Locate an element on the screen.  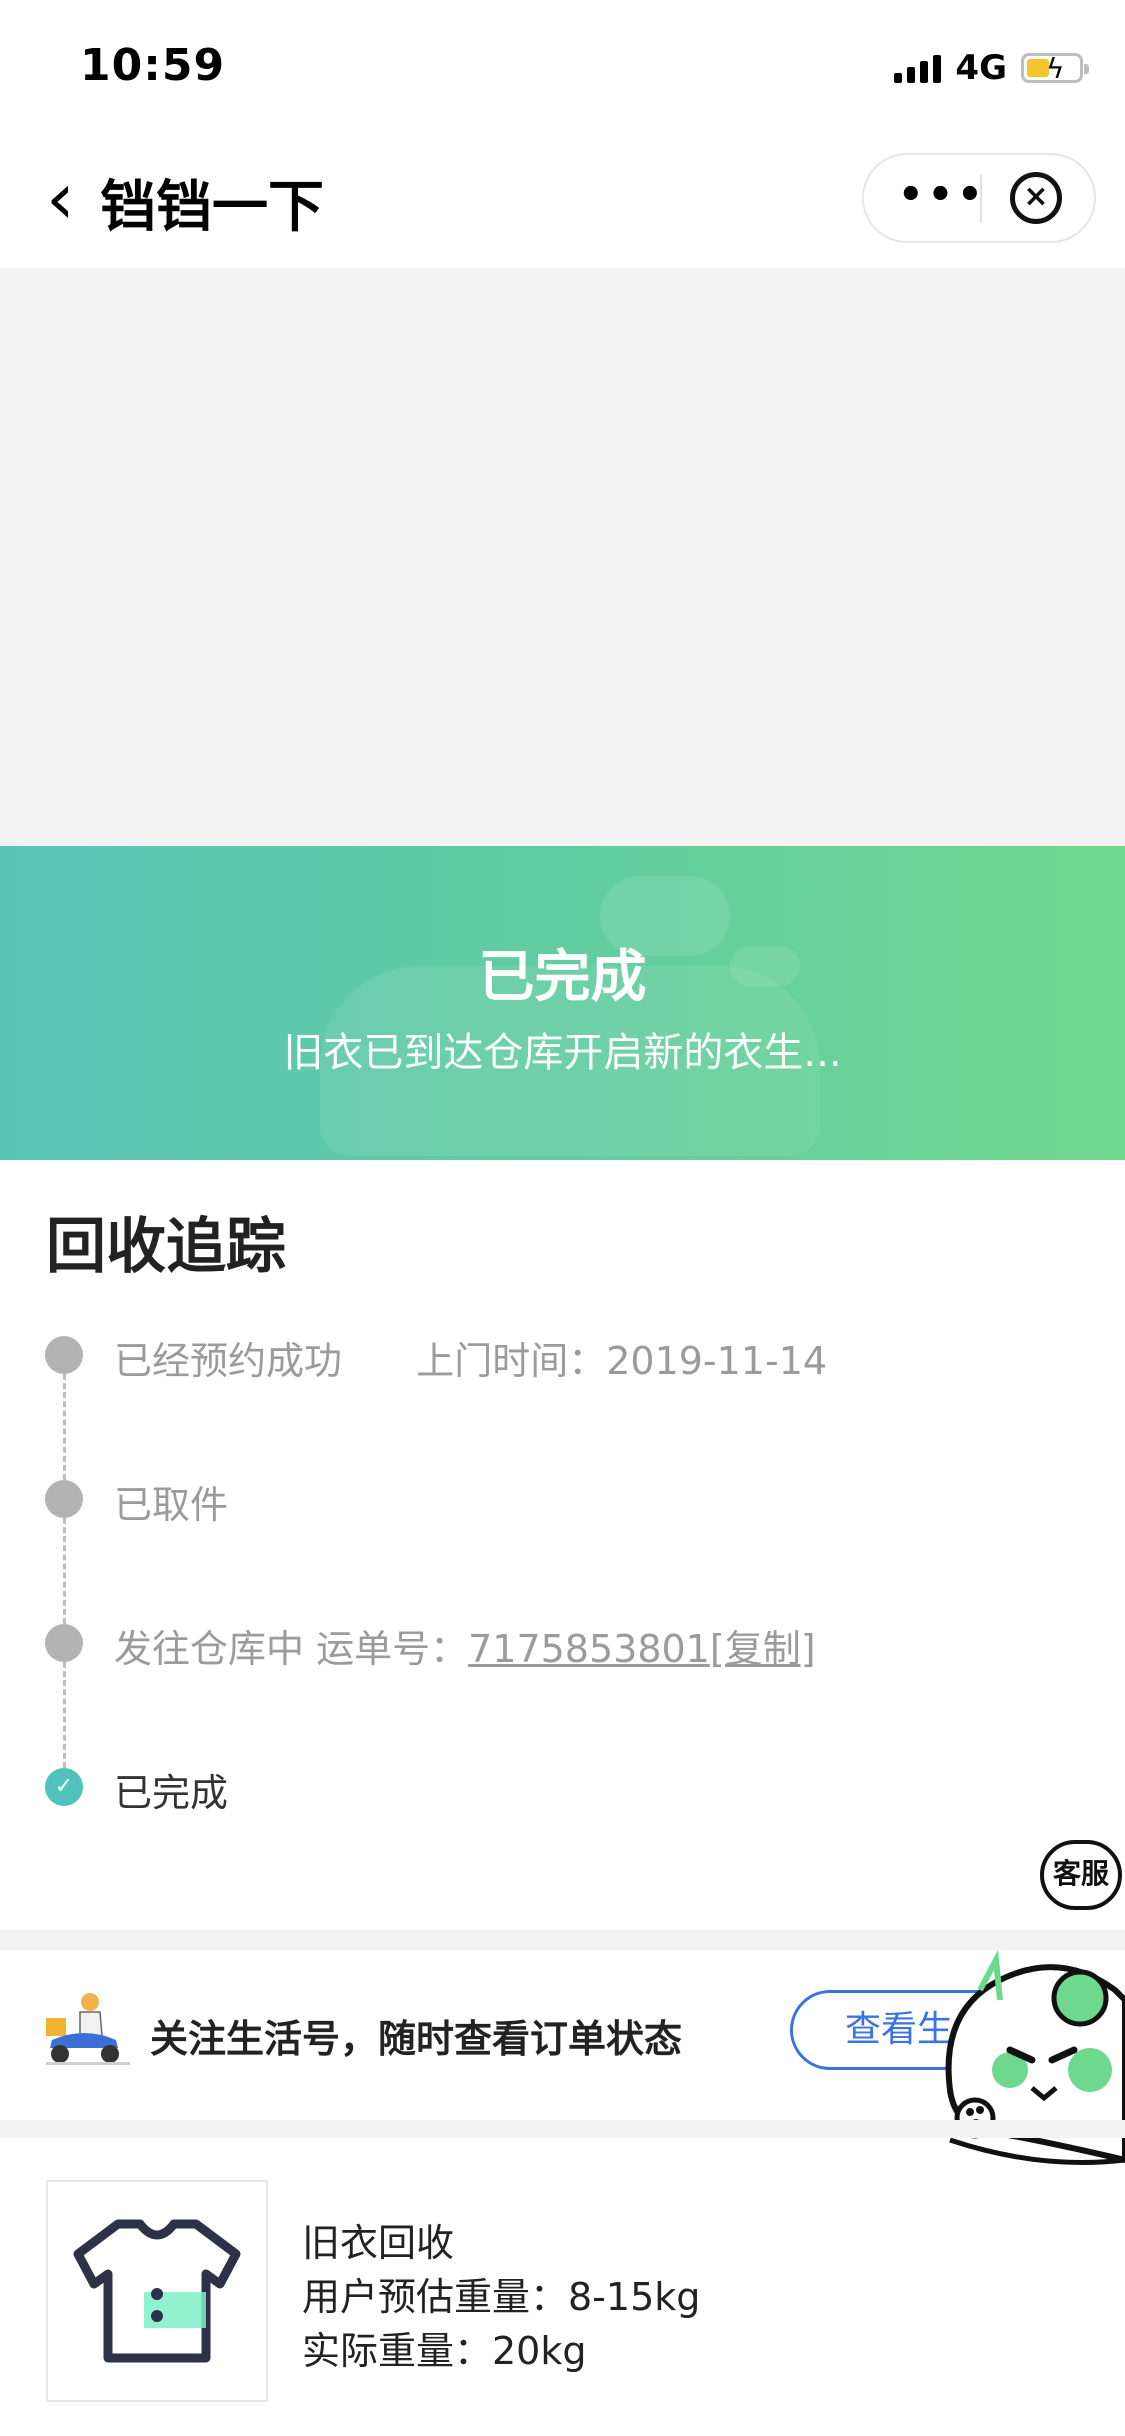
scooter-rider-icon is located at coordinates (88, 2029).